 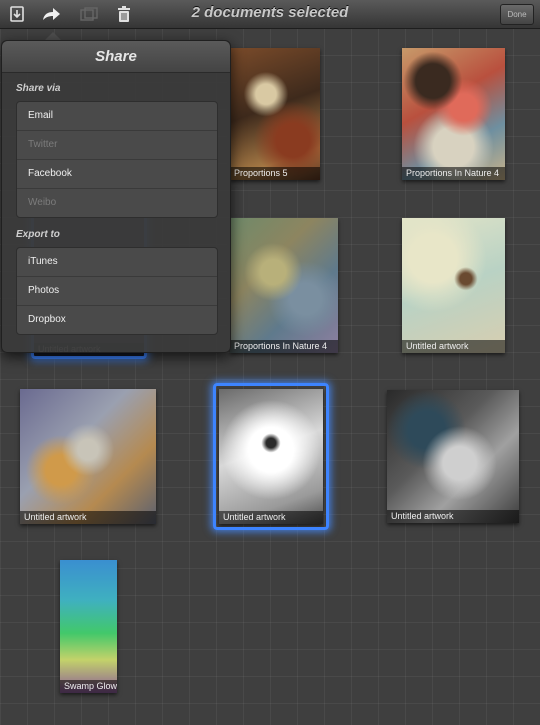 What do you see at coordinates (38, 88) in the screenshot?
I see `share-via-label: Share via` at bounding box center [38, 88].